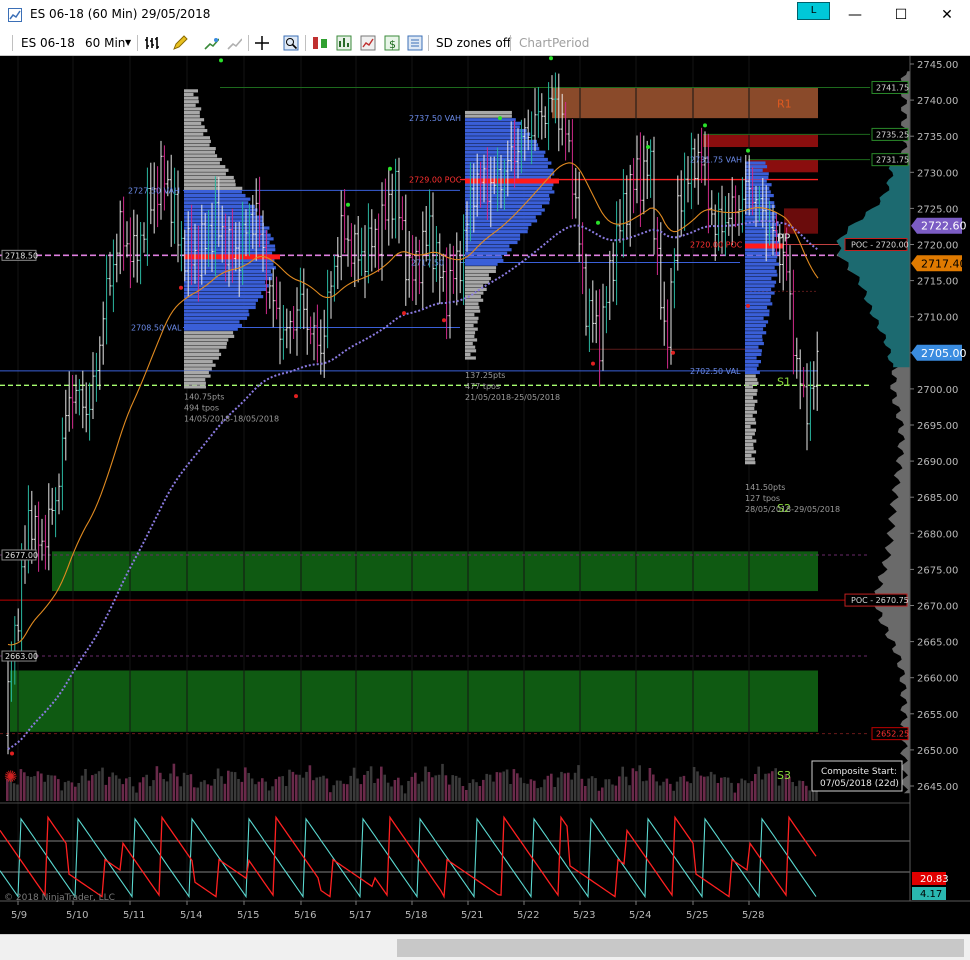 This screenshot has height=960, width=970. What do you see at coordinates (482, 386) in the screenshot?
I see `profile-stat-line: 477 tpos` at bounding box center [482, 386].